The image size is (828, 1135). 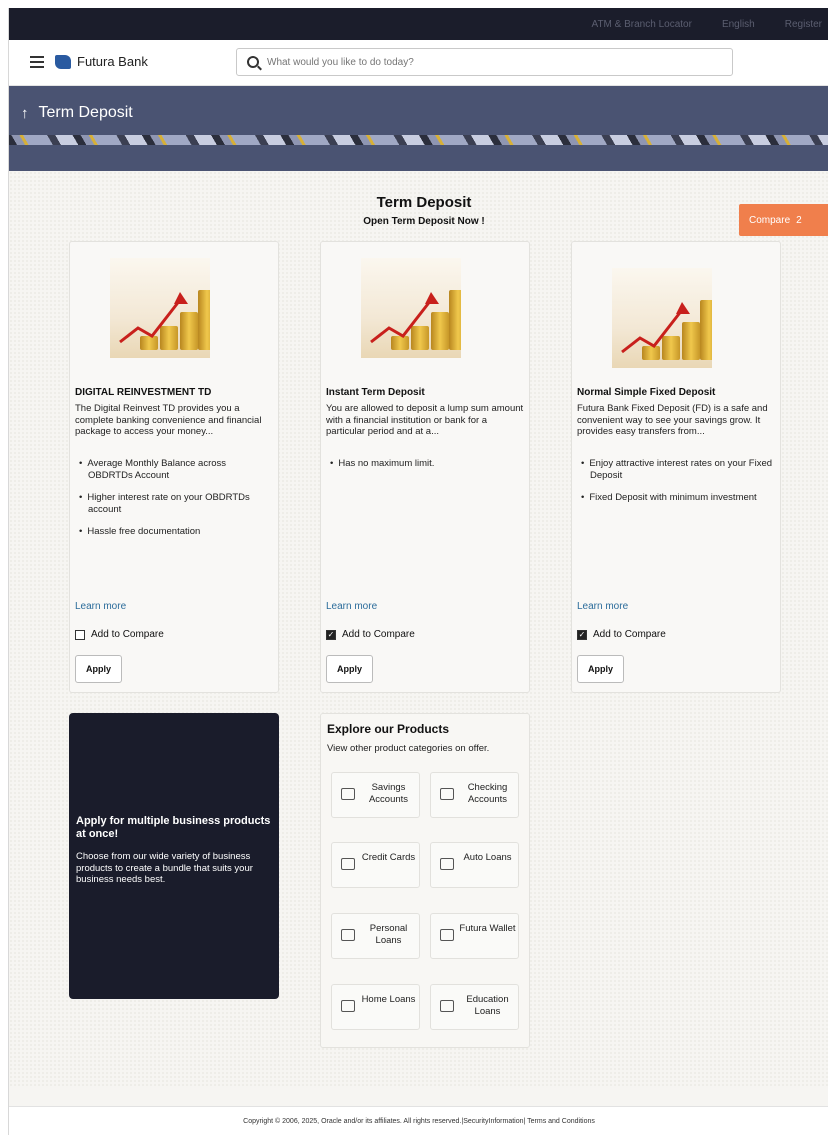 What do you see at coordinates (447, 935) in the screenshot?
I see `wallet-icon` at bounding box center [447, 935].